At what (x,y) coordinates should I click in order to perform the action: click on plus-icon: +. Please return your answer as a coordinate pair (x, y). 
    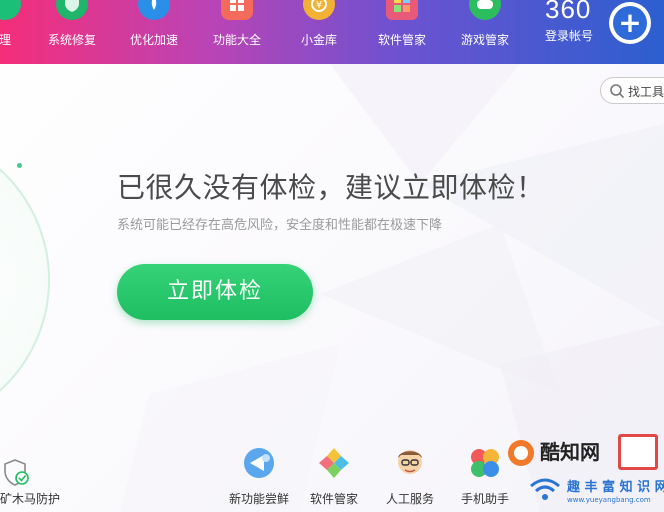
    Looking at the image, I should click on (630, 23).